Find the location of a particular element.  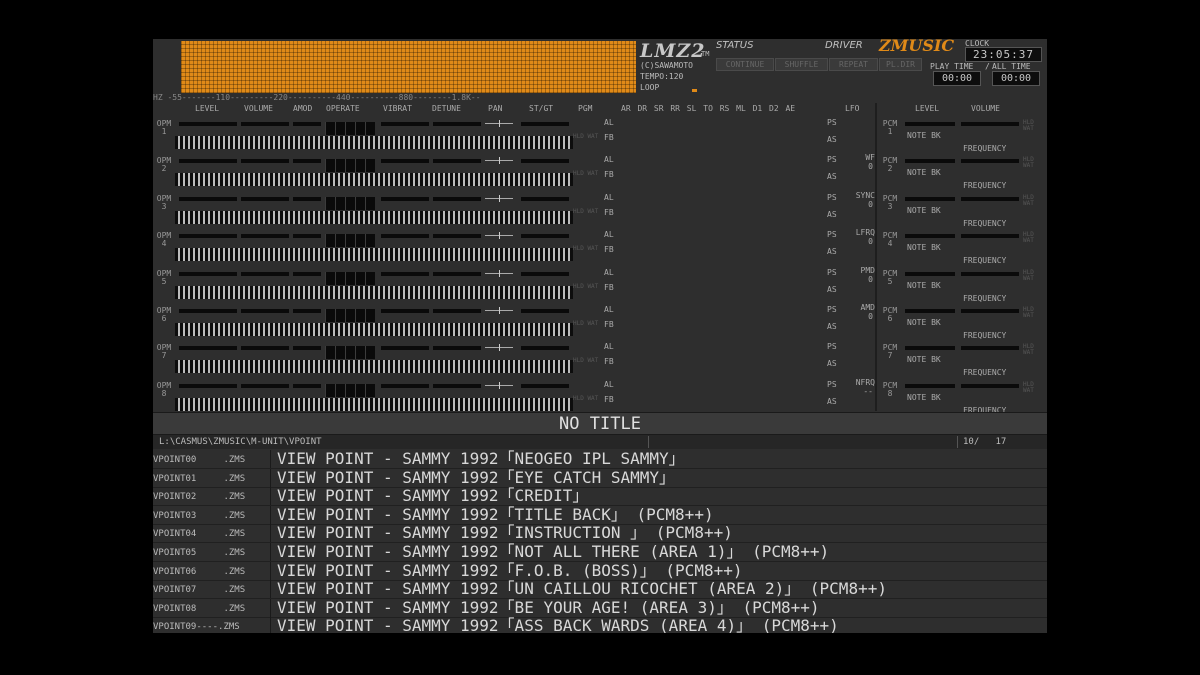

shuffle-toggle: SHUFFLE is located at coordinates (801, 64).